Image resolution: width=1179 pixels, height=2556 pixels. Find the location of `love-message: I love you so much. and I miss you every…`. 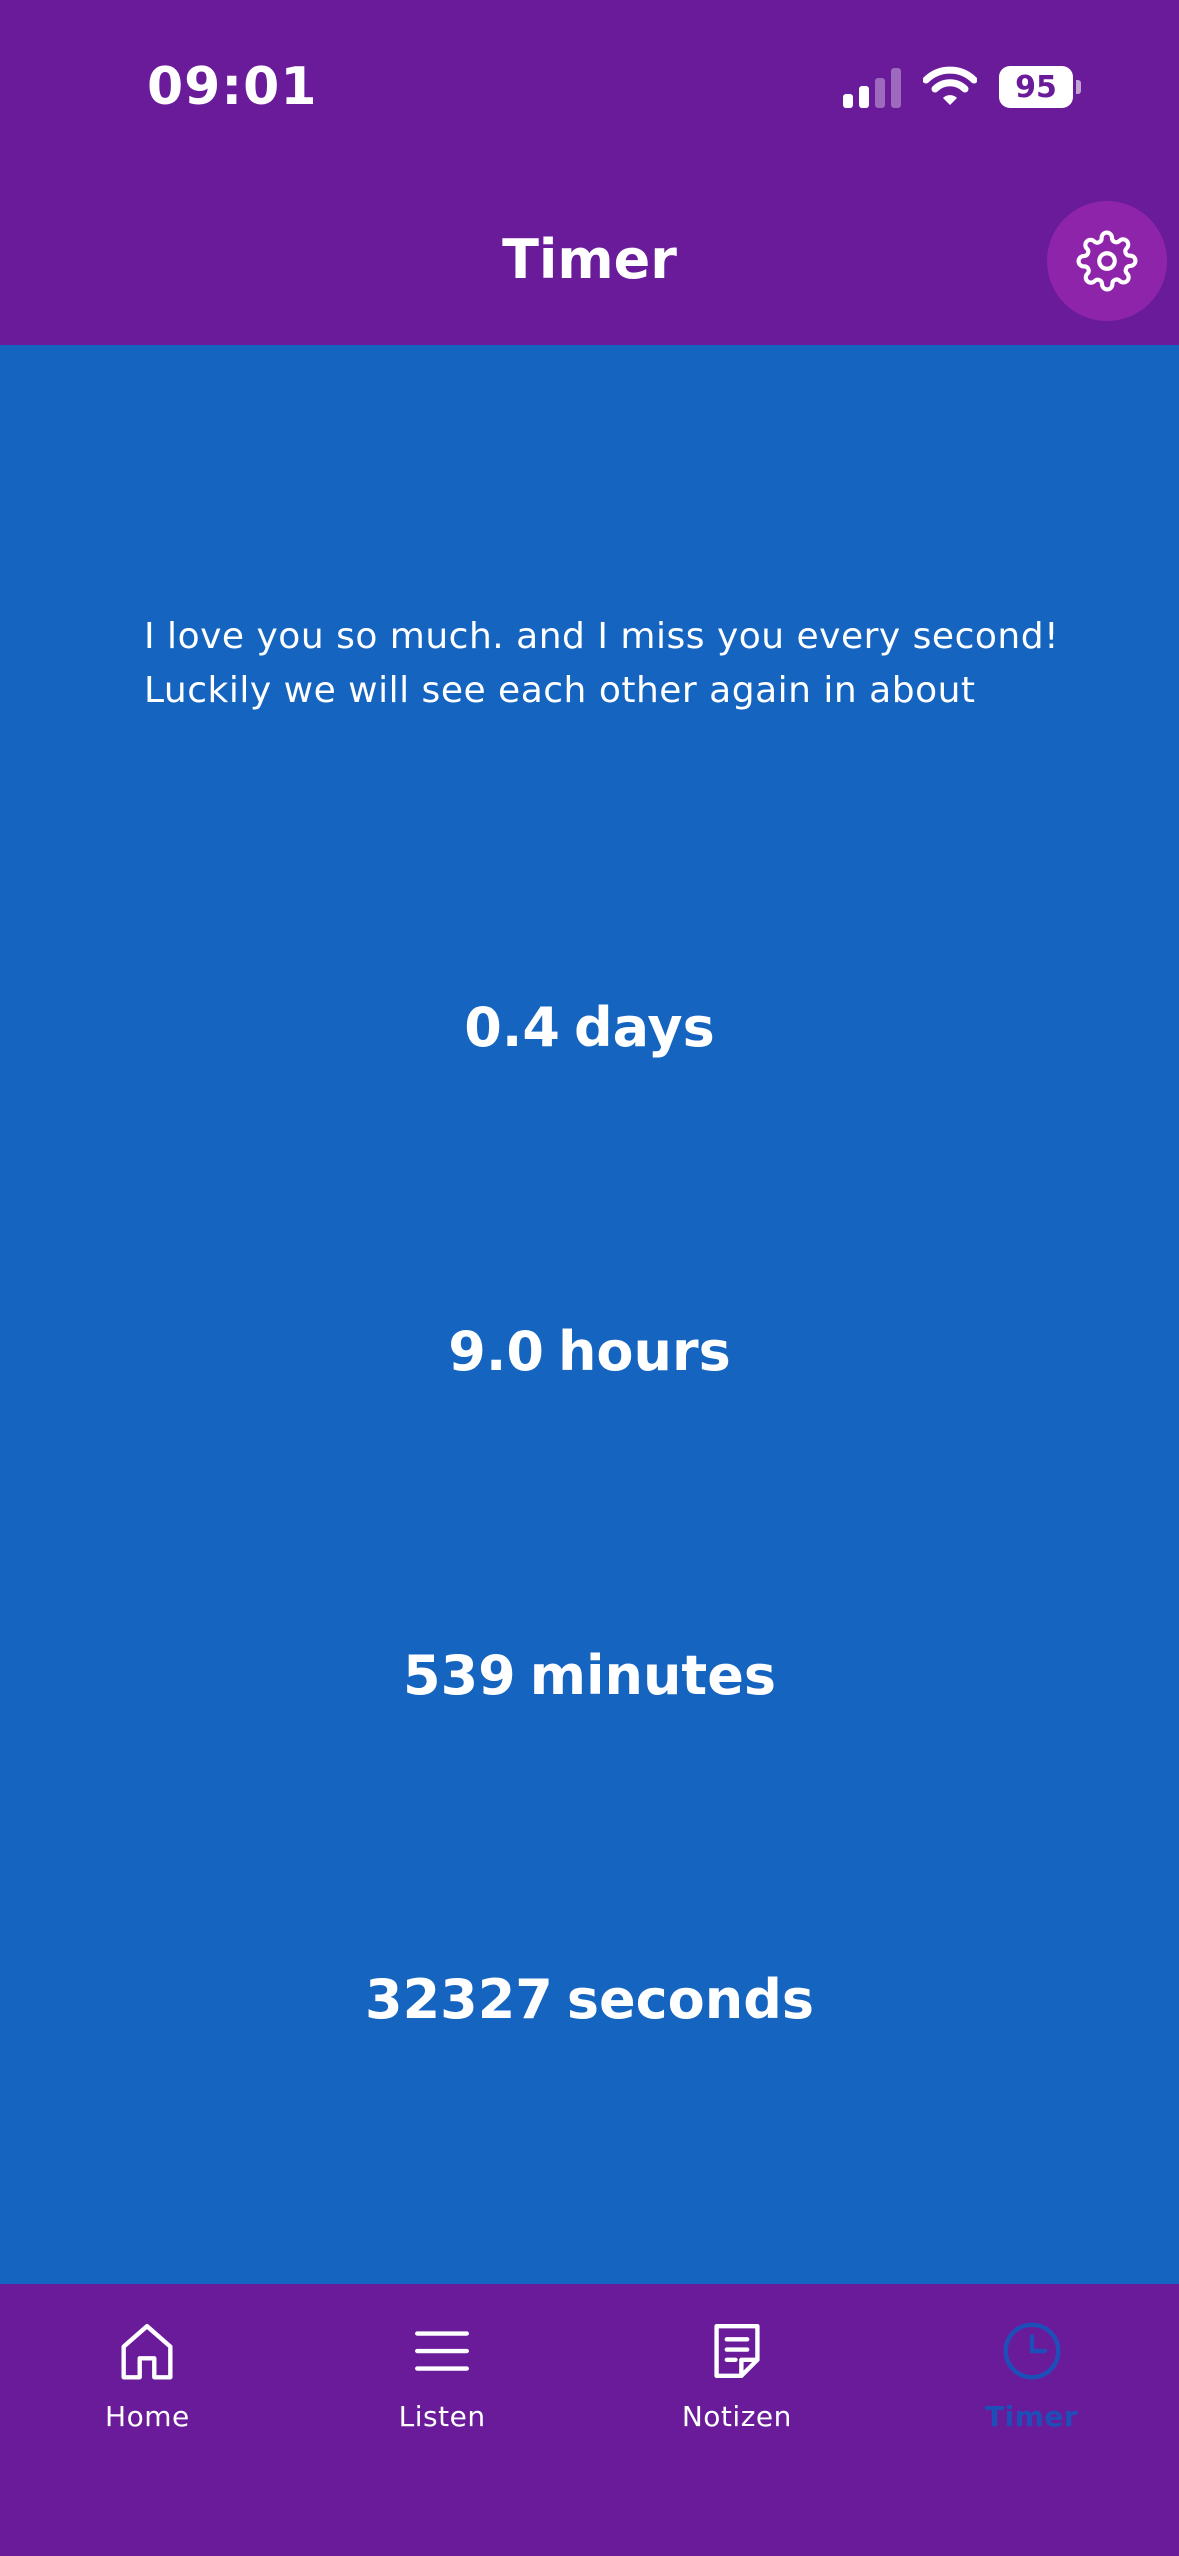

love-message: I love you so much. and I miss you every… is located at coordinates (609, 664).